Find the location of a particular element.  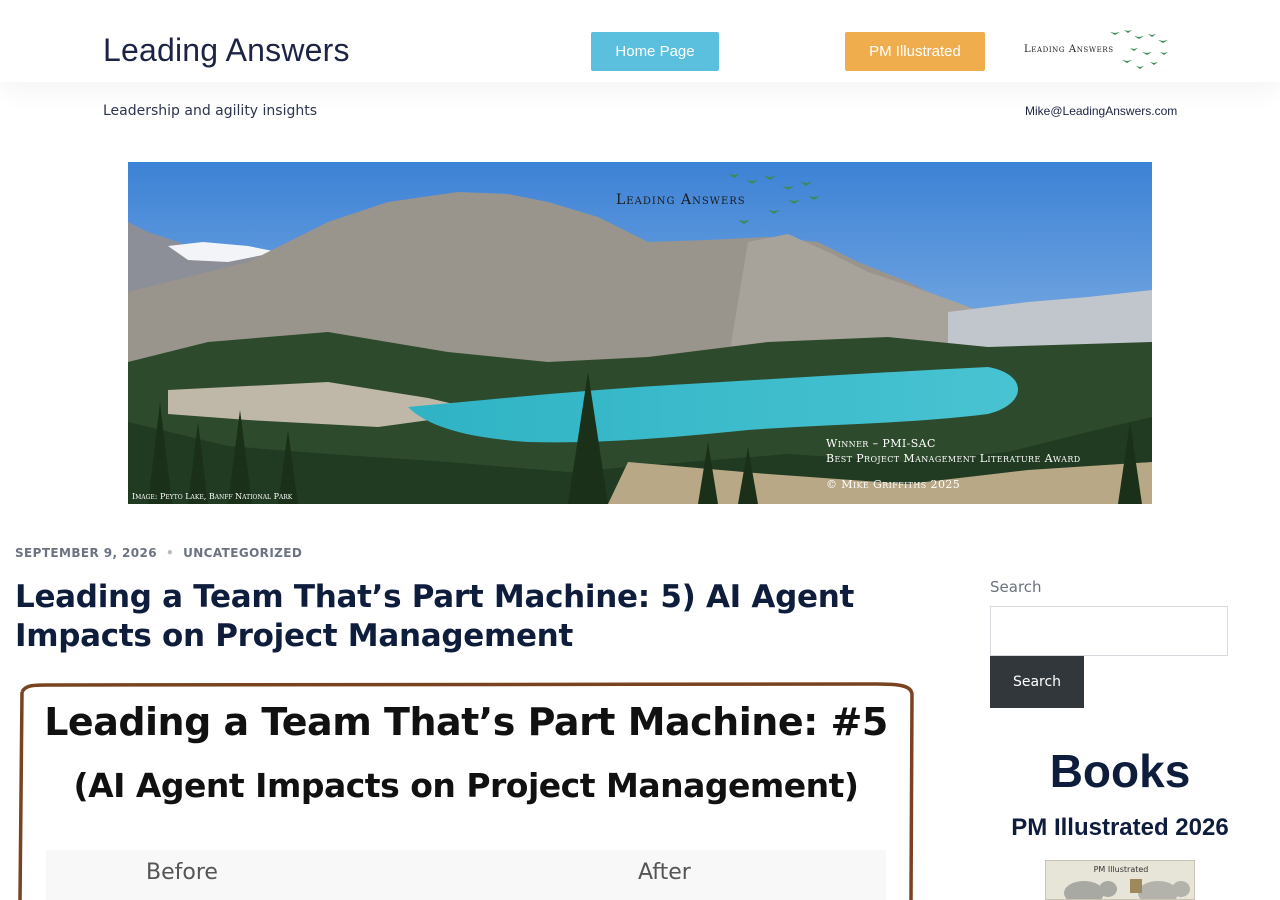

banner-image-caption: Image: Peyto Lake, Banff National Park is located at coordinates (212, 496).